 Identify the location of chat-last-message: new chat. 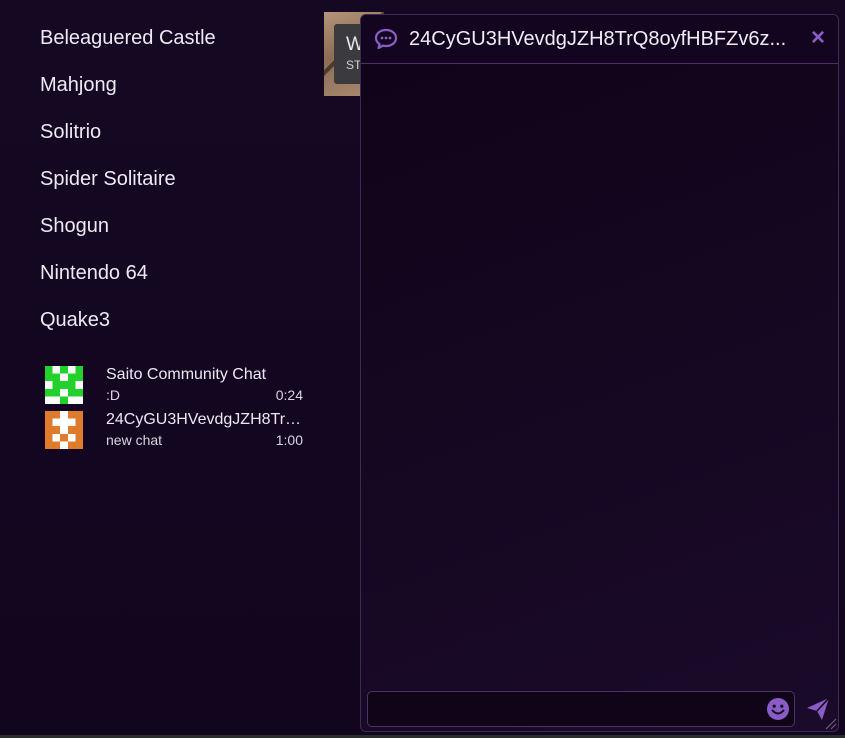
(134, 440).